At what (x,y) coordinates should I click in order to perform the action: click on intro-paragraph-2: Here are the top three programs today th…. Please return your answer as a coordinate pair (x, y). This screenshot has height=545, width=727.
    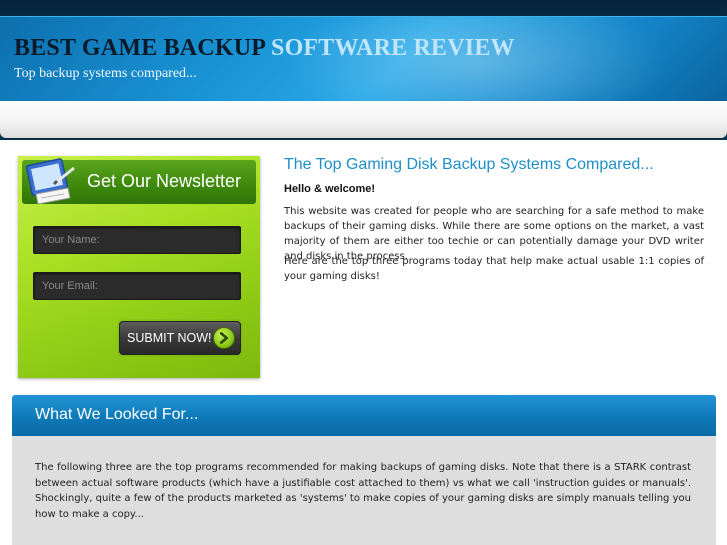
    Looking at the image, I should click on (494, 269).